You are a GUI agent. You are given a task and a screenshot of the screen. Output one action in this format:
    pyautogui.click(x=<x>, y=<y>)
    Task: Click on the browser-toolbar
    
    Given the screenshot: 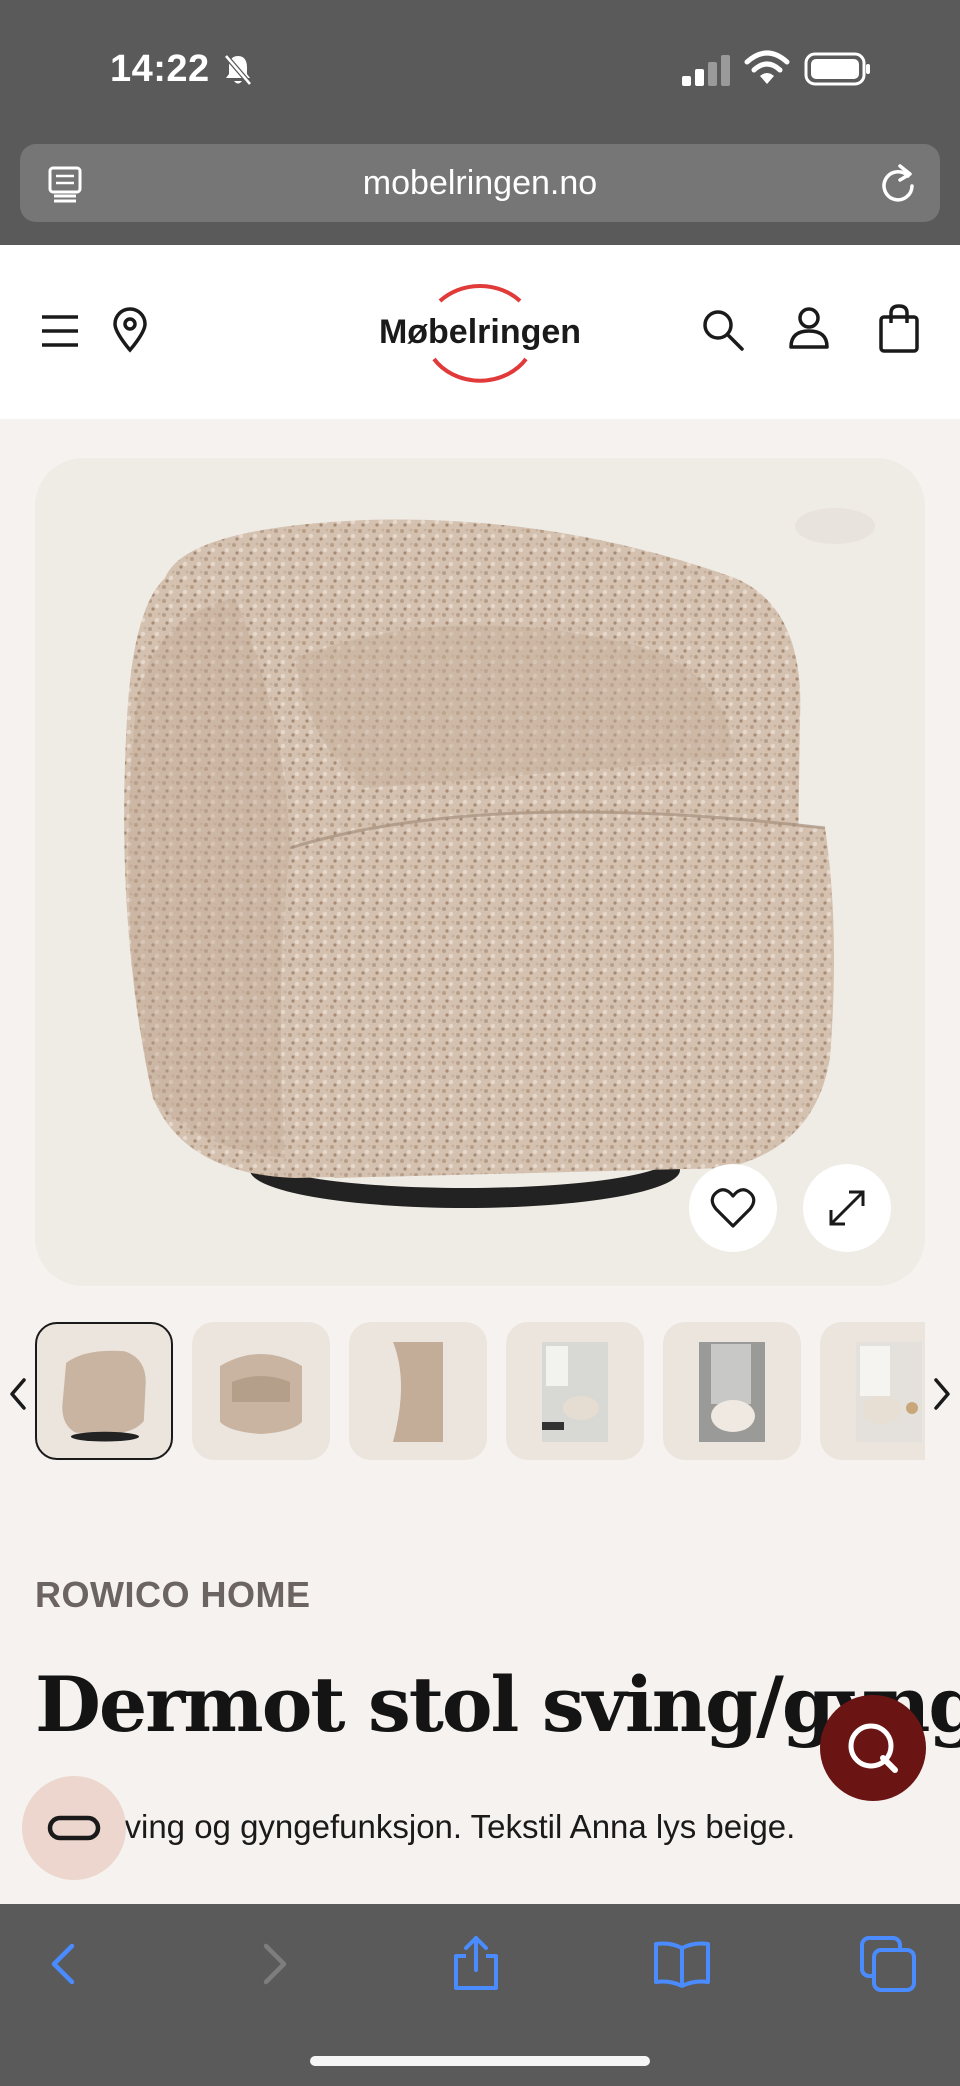 What is the action you would take?
    pyautogui.click(x=480, y=1995)
    